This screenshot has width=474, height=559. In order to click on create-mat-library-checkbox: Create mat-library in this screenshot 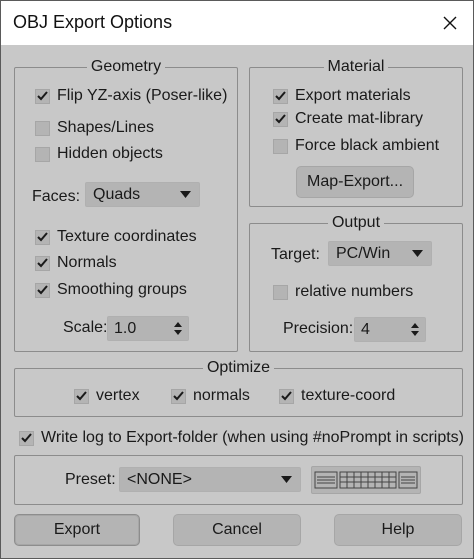, I will do `click(348, 119)`.